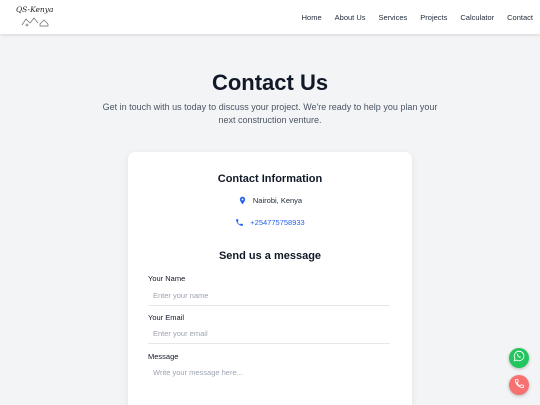 The height and width of the screenshot is (405, 540). Describe the element at coordinates (242, 200) in the screenshot. I see `map-pin-icon` at that location.